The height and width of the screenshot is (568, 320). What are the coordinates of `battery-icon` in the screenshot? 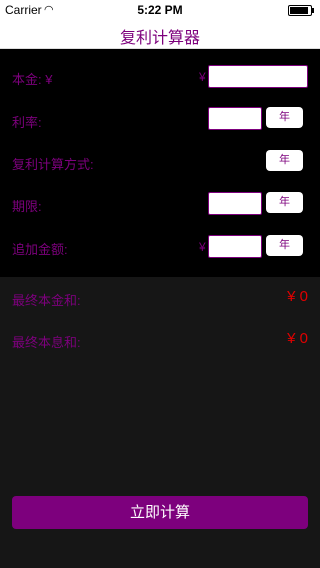 It's located at (301, 10).